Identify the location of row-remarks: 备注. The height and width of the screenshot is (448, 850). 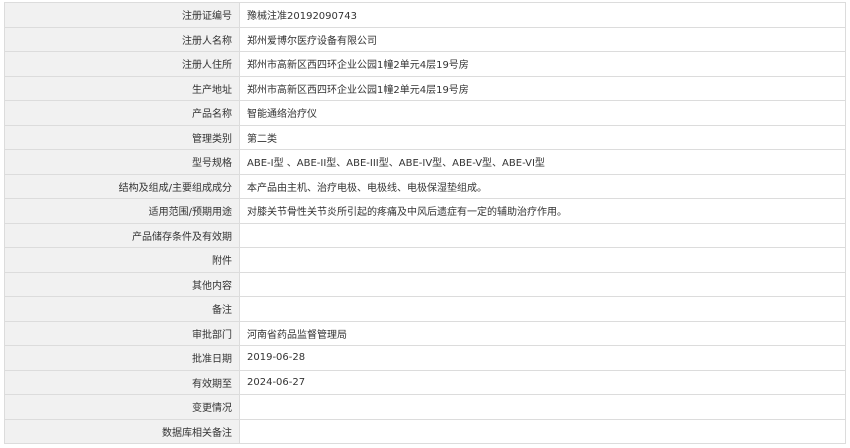
(425, 309).